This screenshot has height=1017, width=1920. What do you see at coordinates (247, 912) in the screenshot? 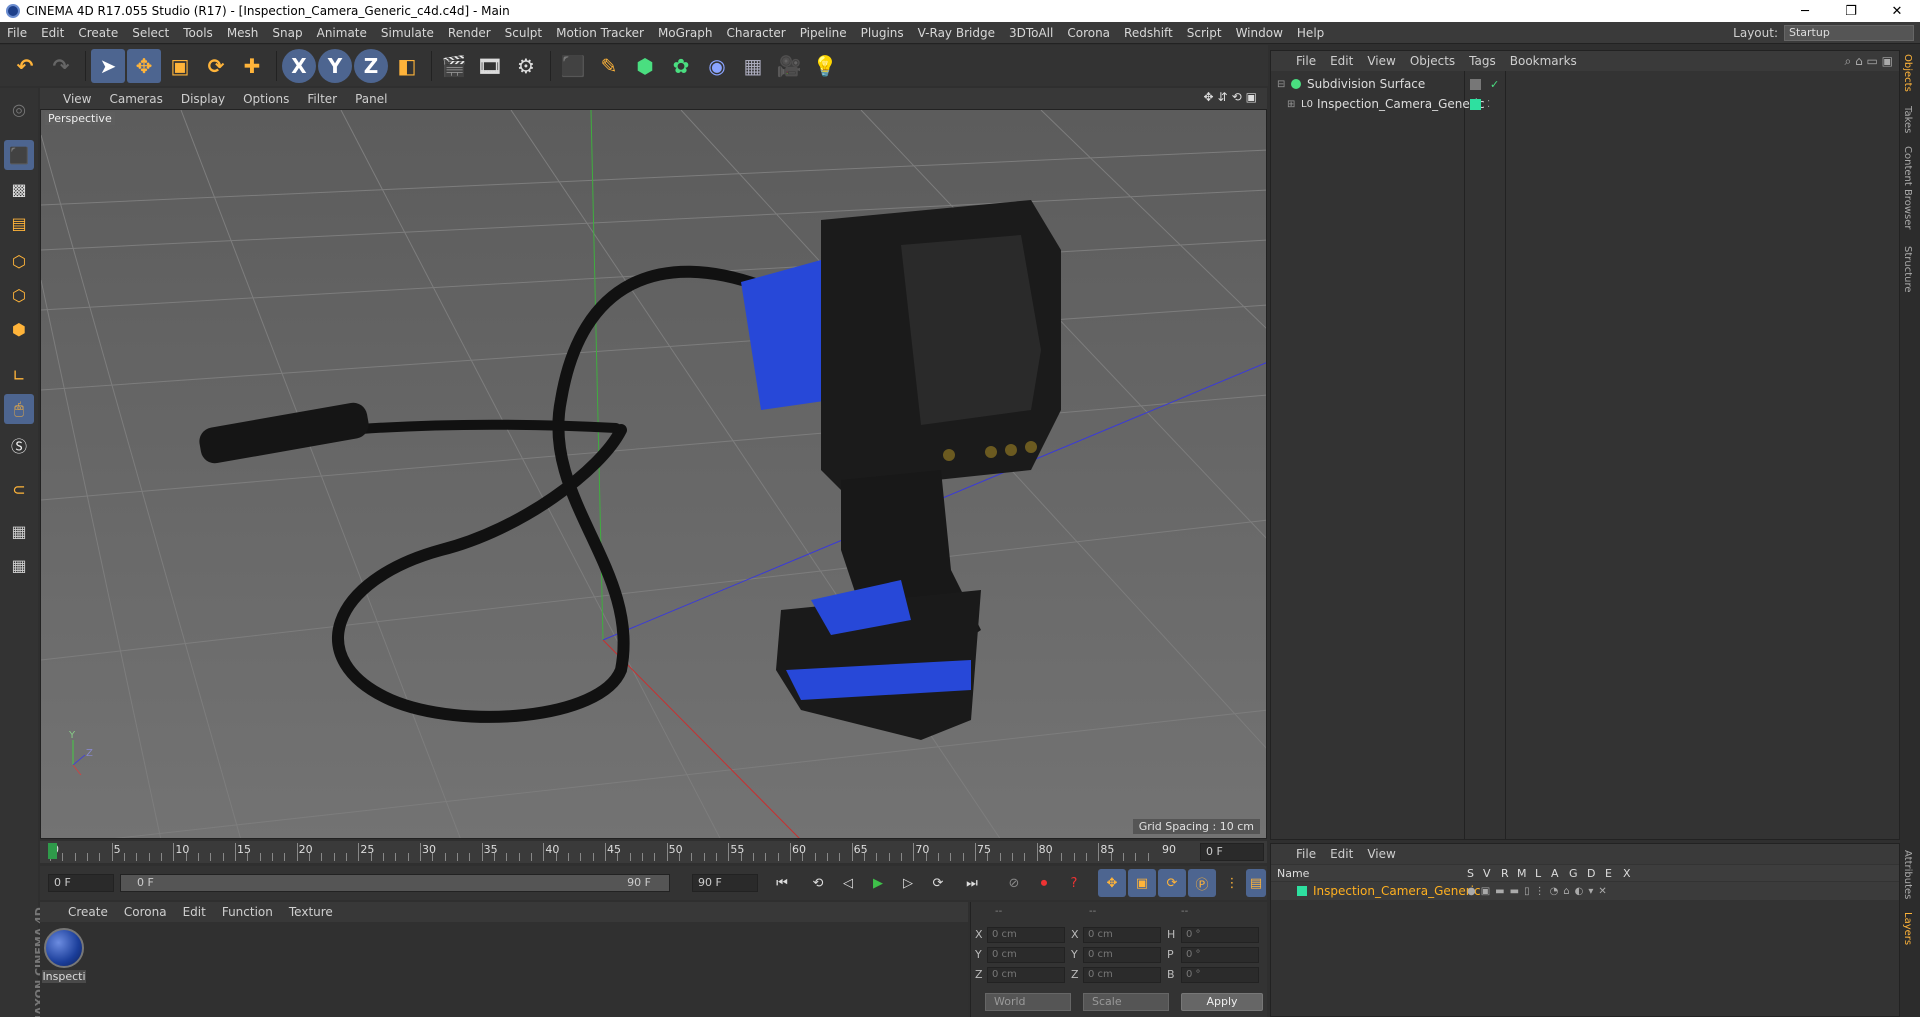
I see `material-menu-function: Function` at bounding box center [247, 912].